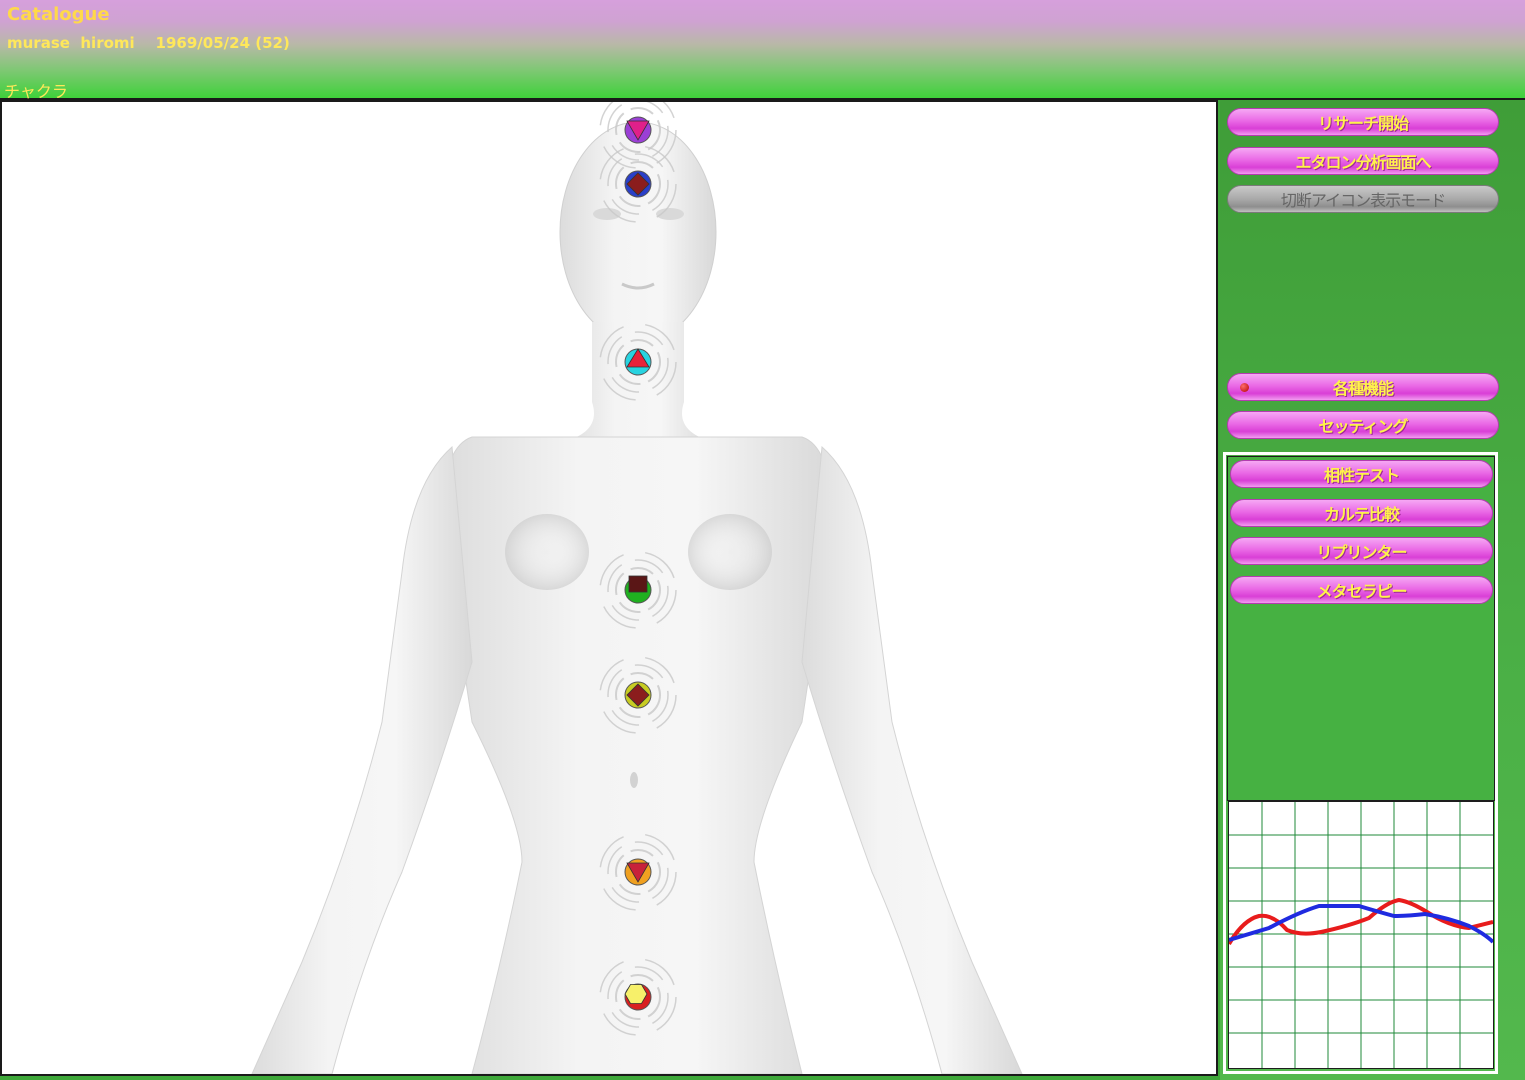 The width and height of the screenshot is (1525, 1080). I want to click on chakra-heart-icon, so click(638, 590).